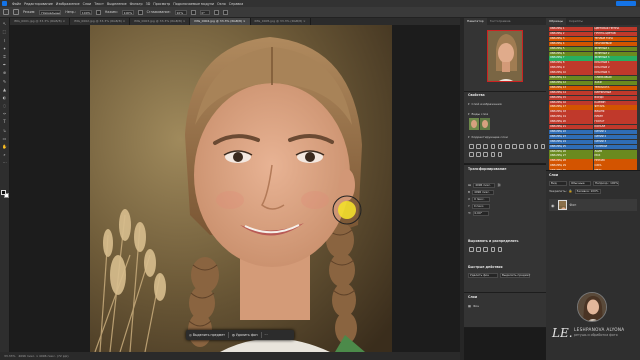 This screenshot has width=640, height=360. I want to click on swatch-cell: ОБРАЗЕЦ 17, so click(571, 107).